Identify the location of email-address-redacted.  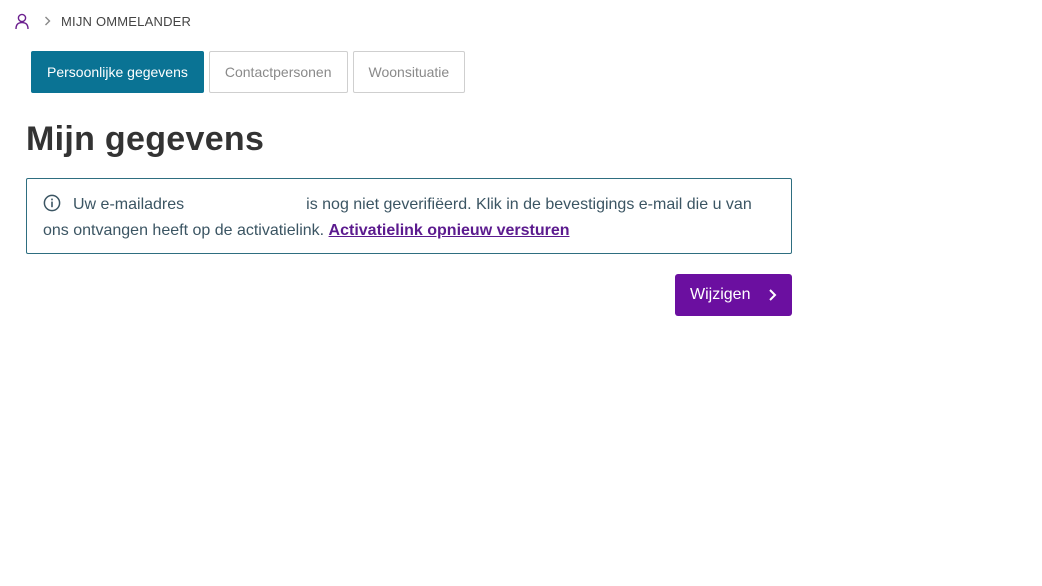
(245, 204).